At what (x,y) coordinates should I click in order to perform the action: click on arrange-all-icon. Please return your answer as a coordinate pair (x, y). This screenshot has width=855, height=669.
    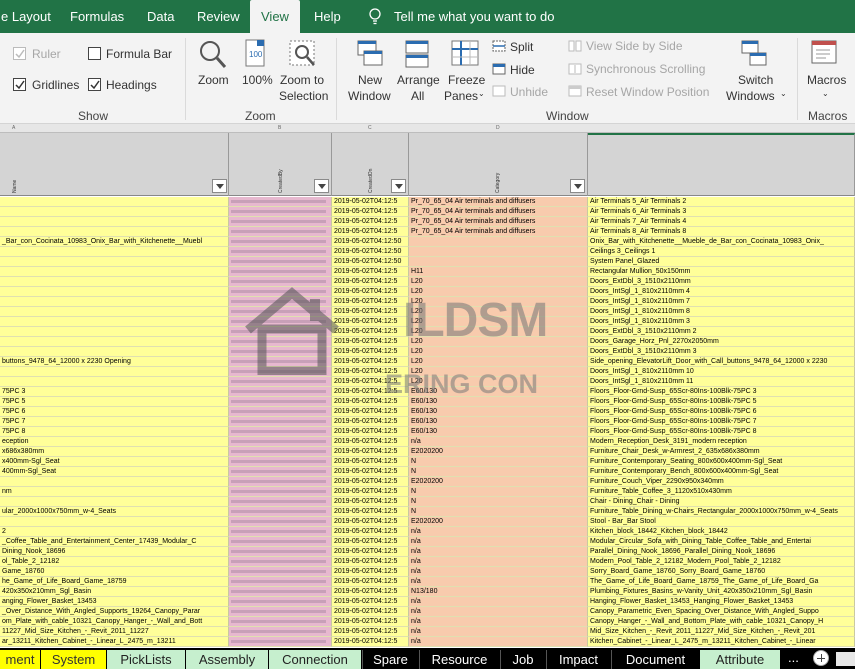
    Looking at the image, I should click on (418, 55).